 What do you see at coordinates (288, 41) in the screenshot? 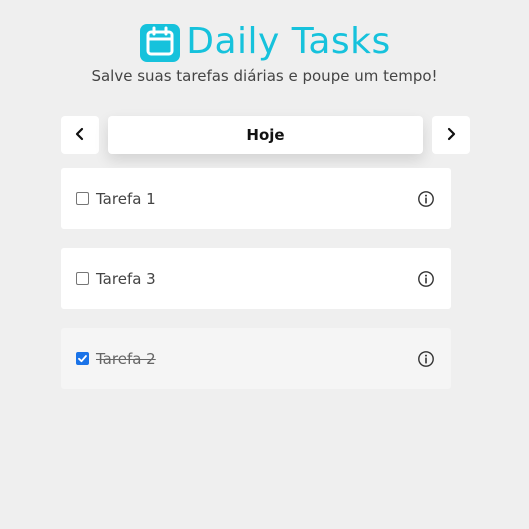
I see `app-title: Daily Tasks` at bounding box center [288, 41].